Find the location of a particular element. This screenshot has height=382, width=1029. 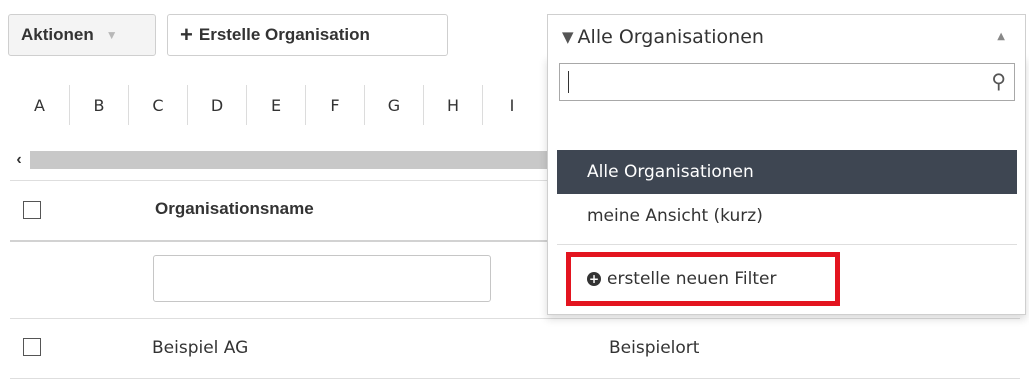

chevron-up-icon: ▲ is located at coordinates (1001, 36).